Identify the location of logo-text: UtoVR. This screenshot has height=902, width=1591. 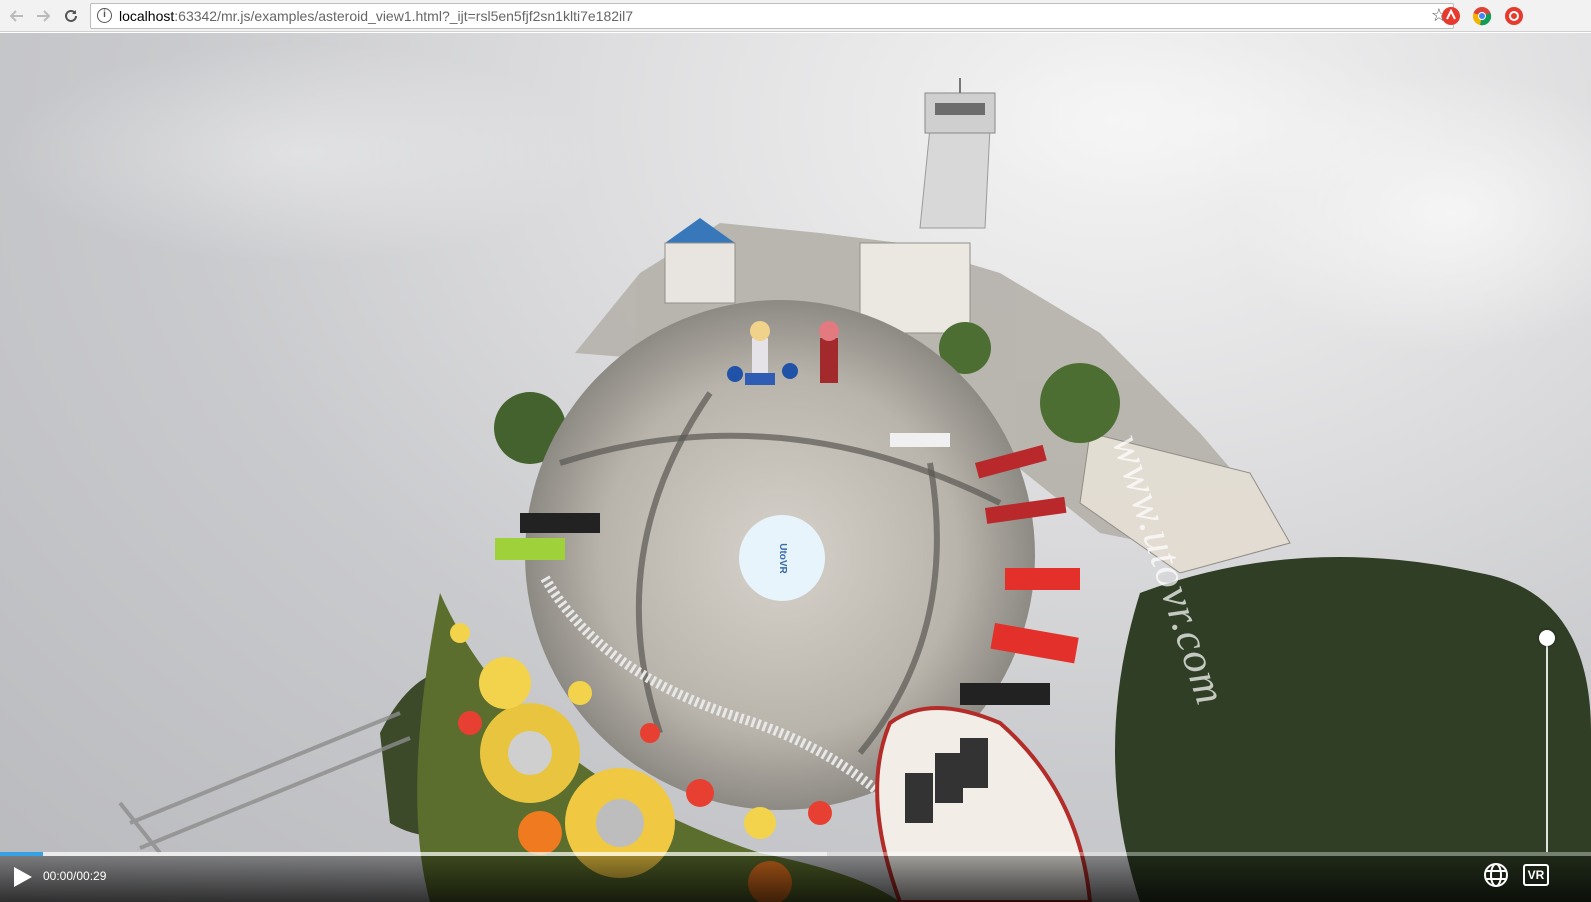
(782, 558).